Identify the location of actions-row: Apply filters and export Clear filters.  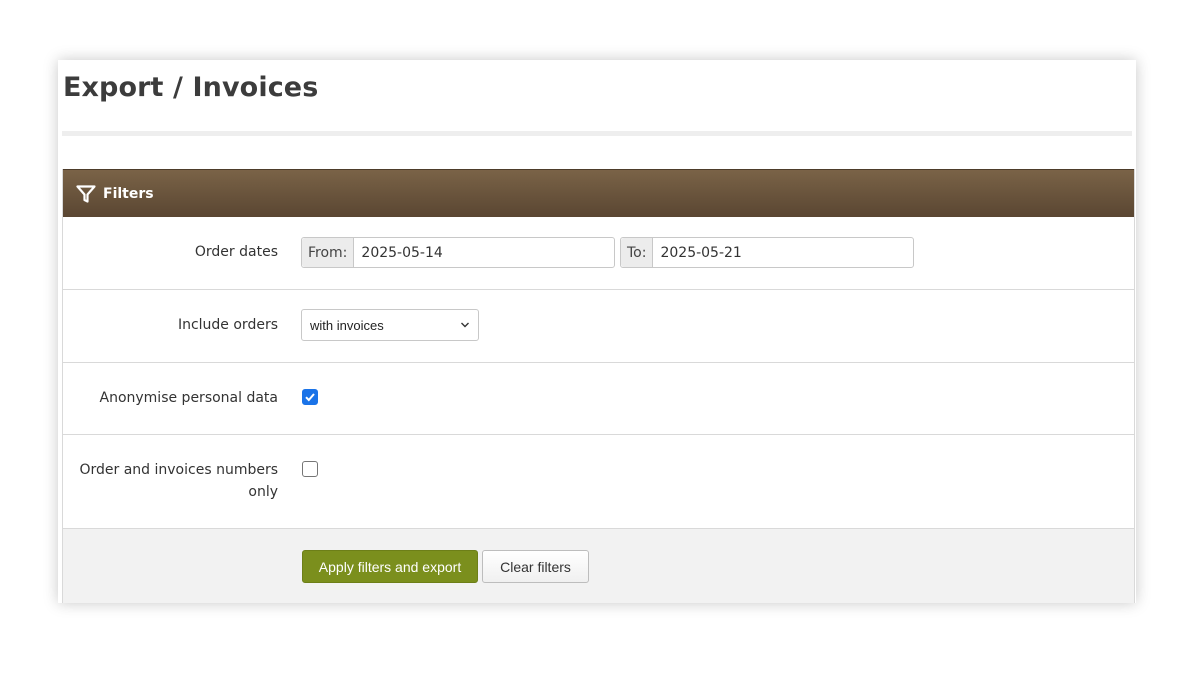
(598, 566).